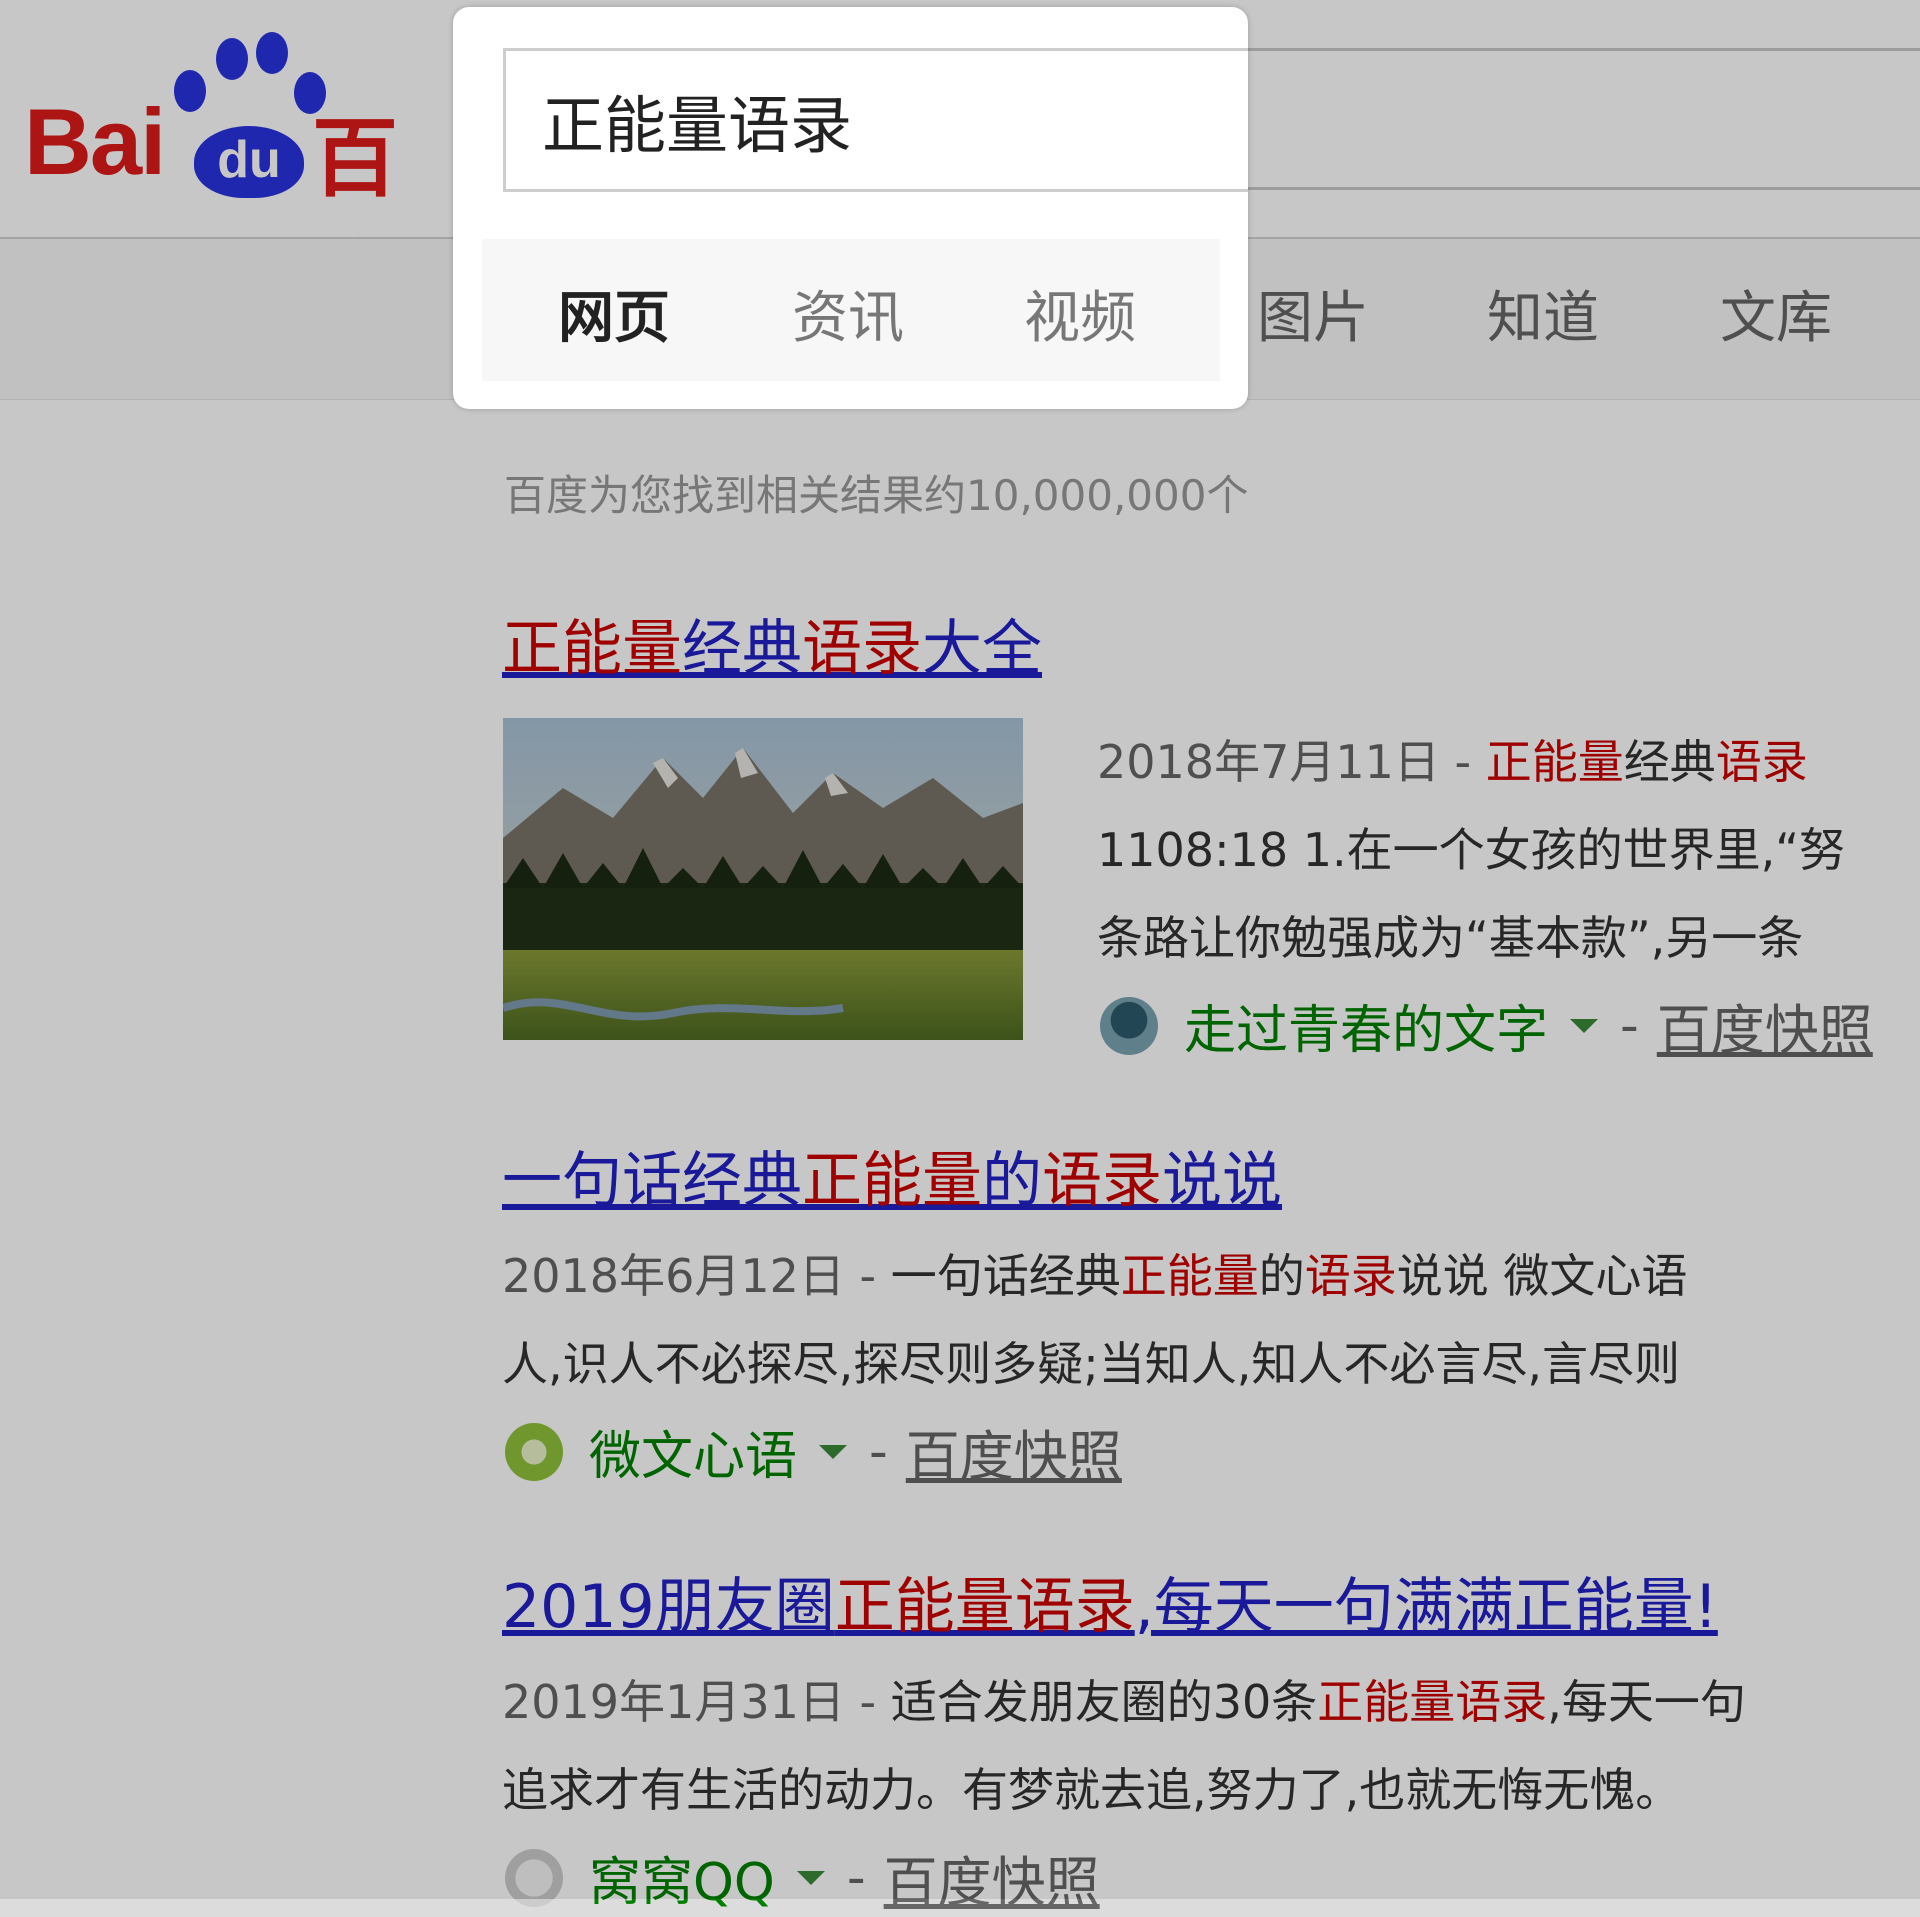  Describe the element at coordinates (1432, 1702) in the screenshot. I see `snippet-highlight: 正能量语录` at that location.